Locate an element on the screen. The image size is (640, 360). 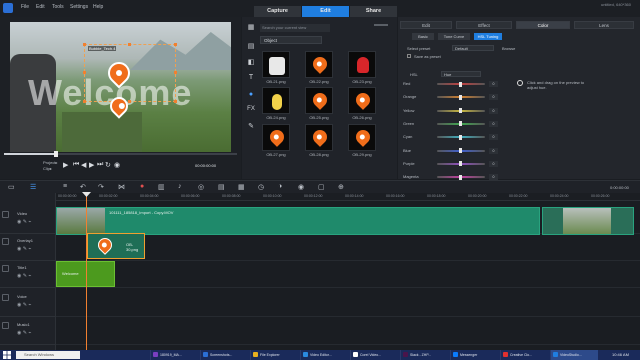
menu-help: Help is located at coordinates (98, 7).